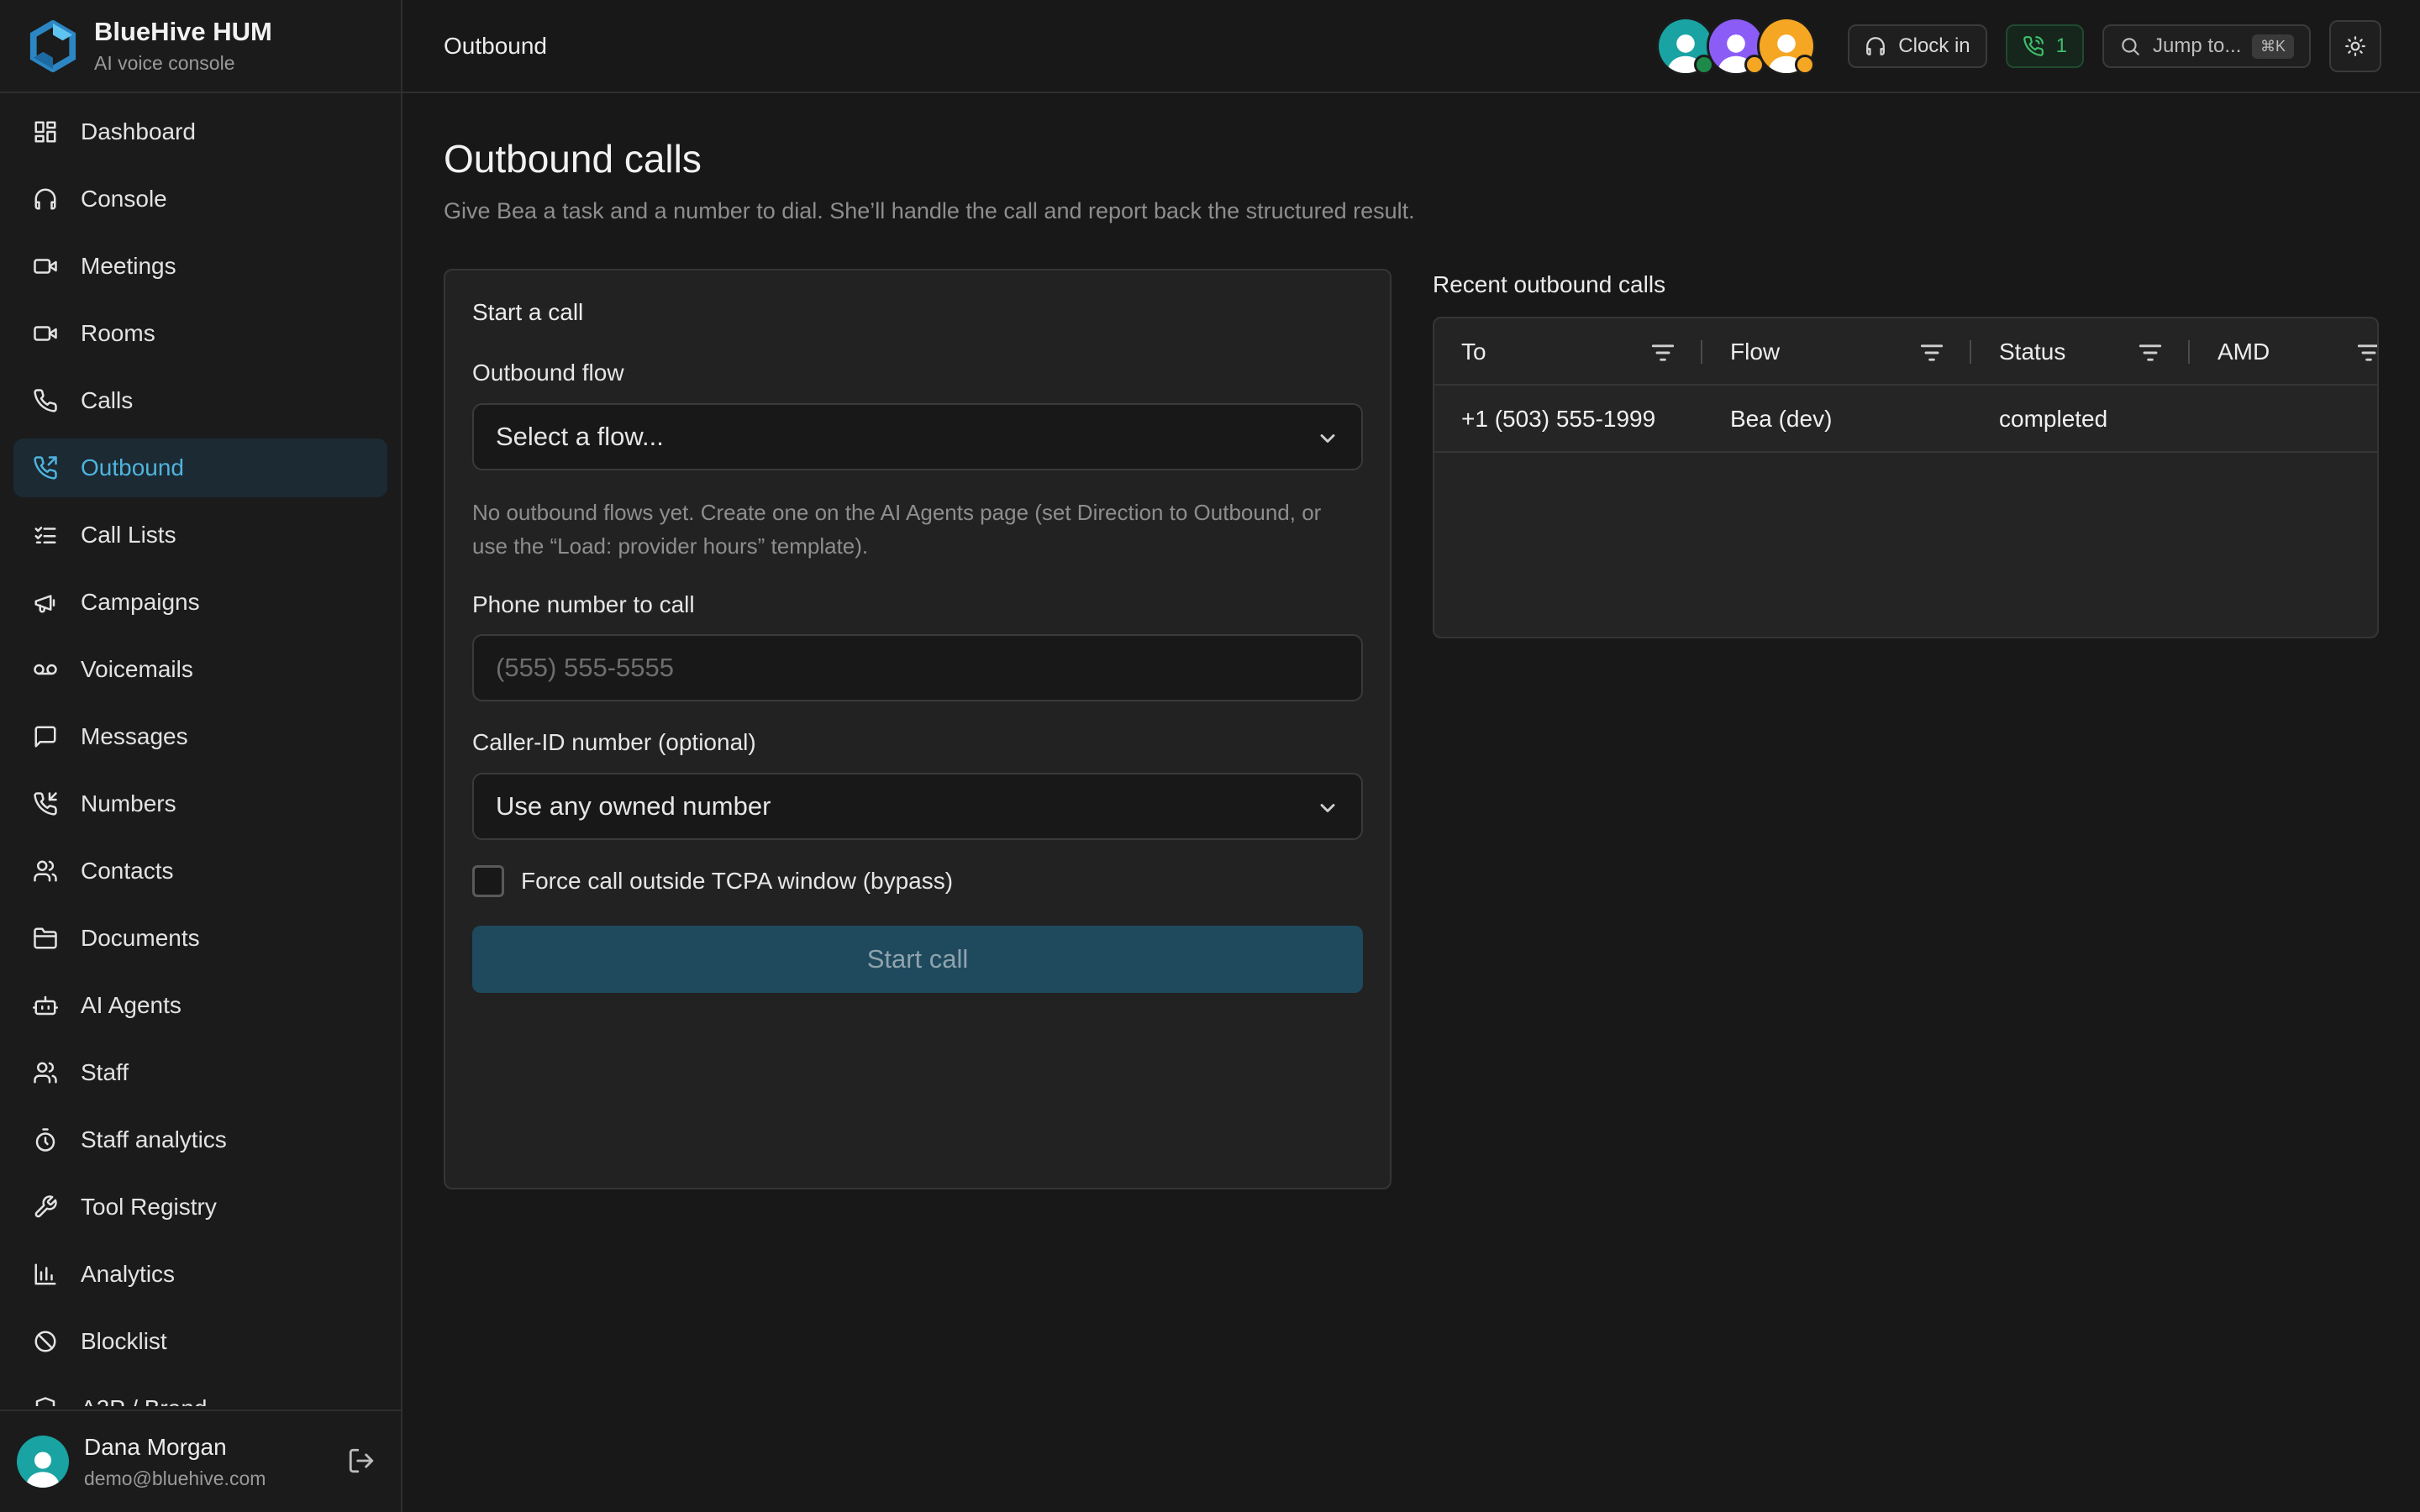 The image size is (2420, 1512). Describe the element at coordinates (1852, 352) in the screenshot. I see `column-header-flow: Flow` at that location.